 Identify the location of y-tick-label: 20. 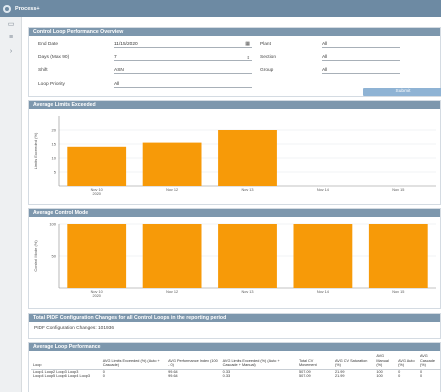
(54, 130).